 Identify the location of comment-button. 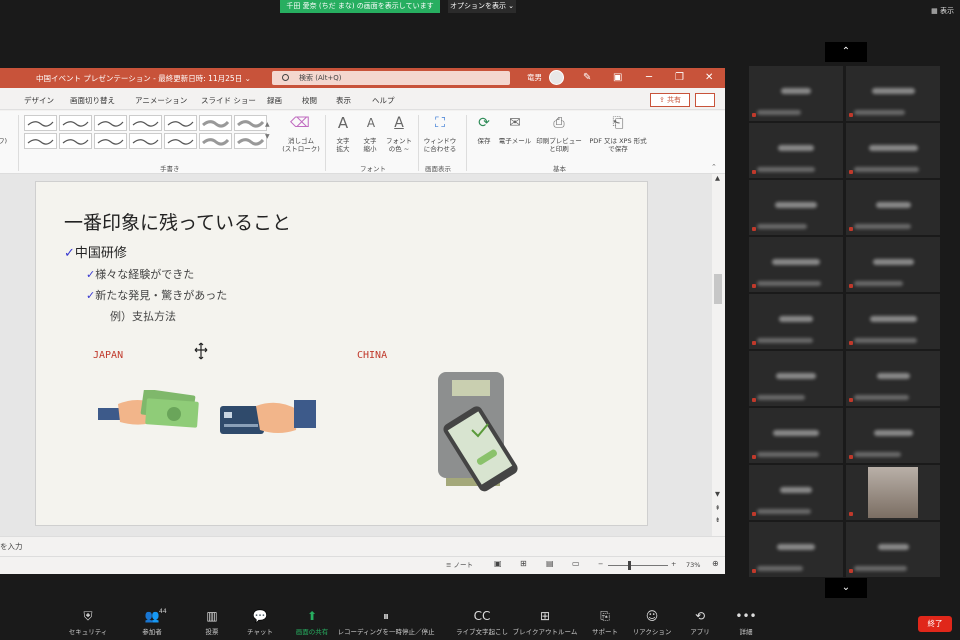
(705, 100).